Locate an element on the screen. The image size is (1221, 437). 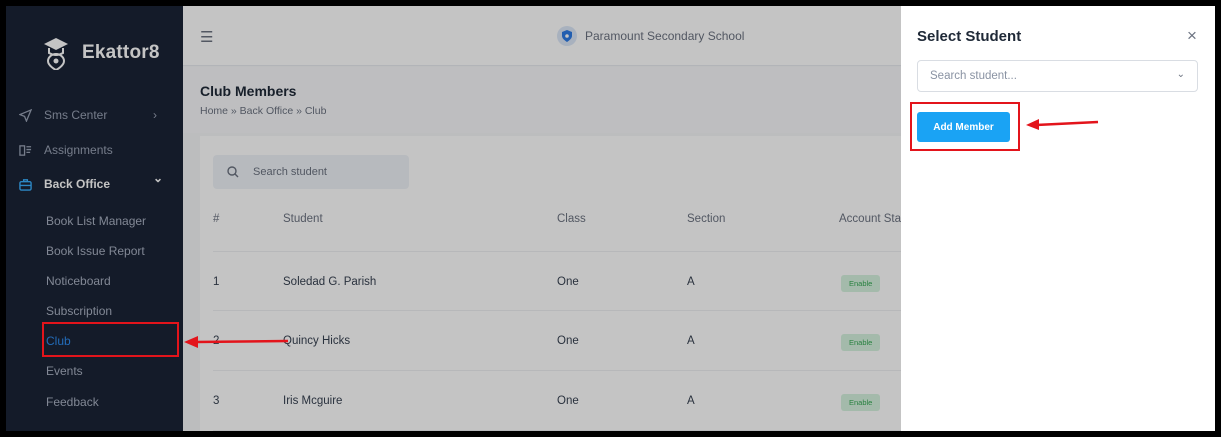
sidebar-item-label: Assignments is located at coordinates (78, 150).